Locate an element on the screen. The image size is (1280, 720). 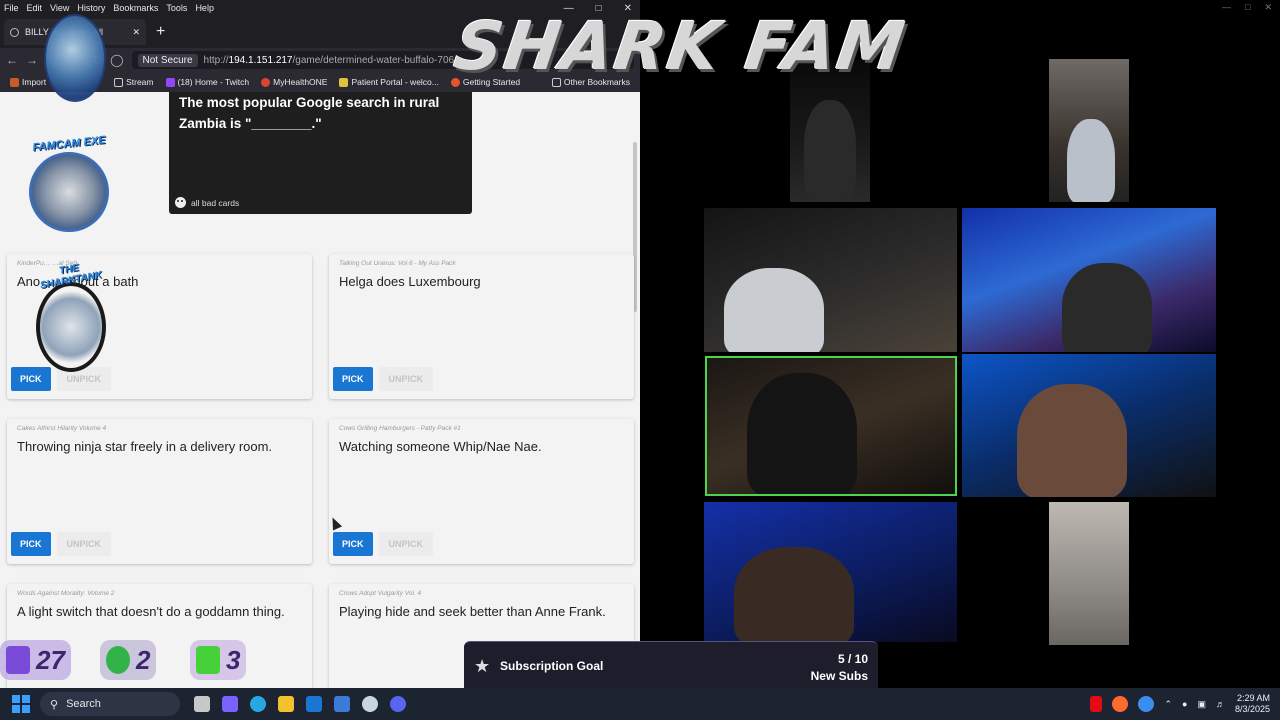
menu-tools: Tools is located at coordinates (176, 8).